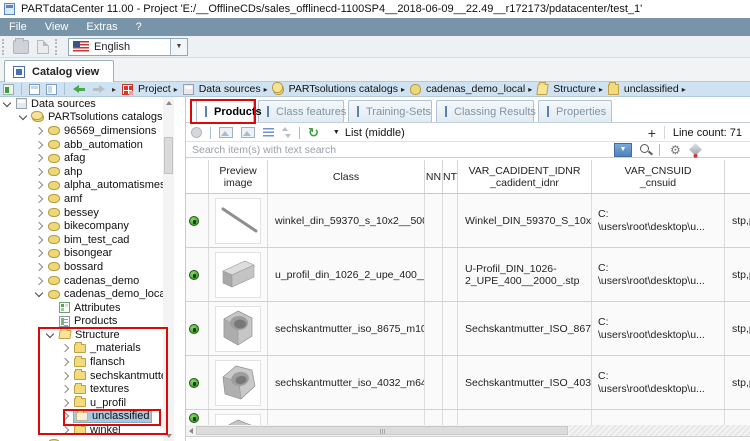 This screenshot has width=750, height=441. What do you see at coordinates (248, 132) in the screenshot?
I see `import-image-icon` at bounding box center [248, 132].